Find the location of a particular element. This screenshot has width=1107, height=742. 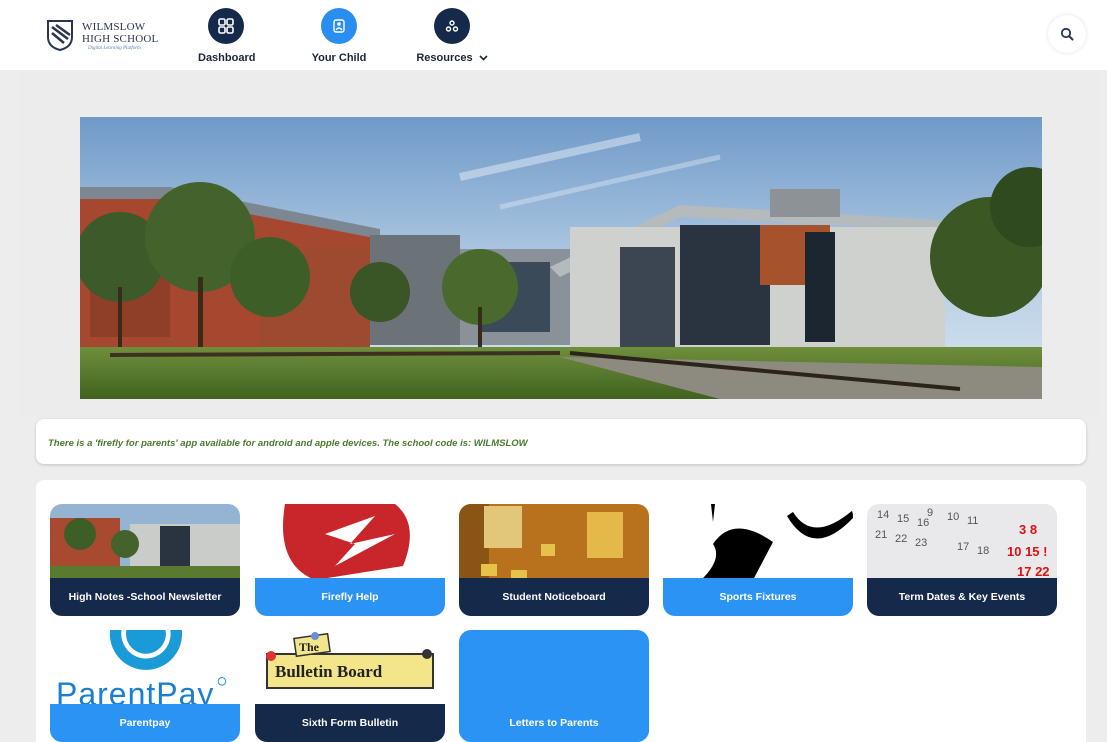

svg-text: 3 8 is located at coordinates (1028, 529).